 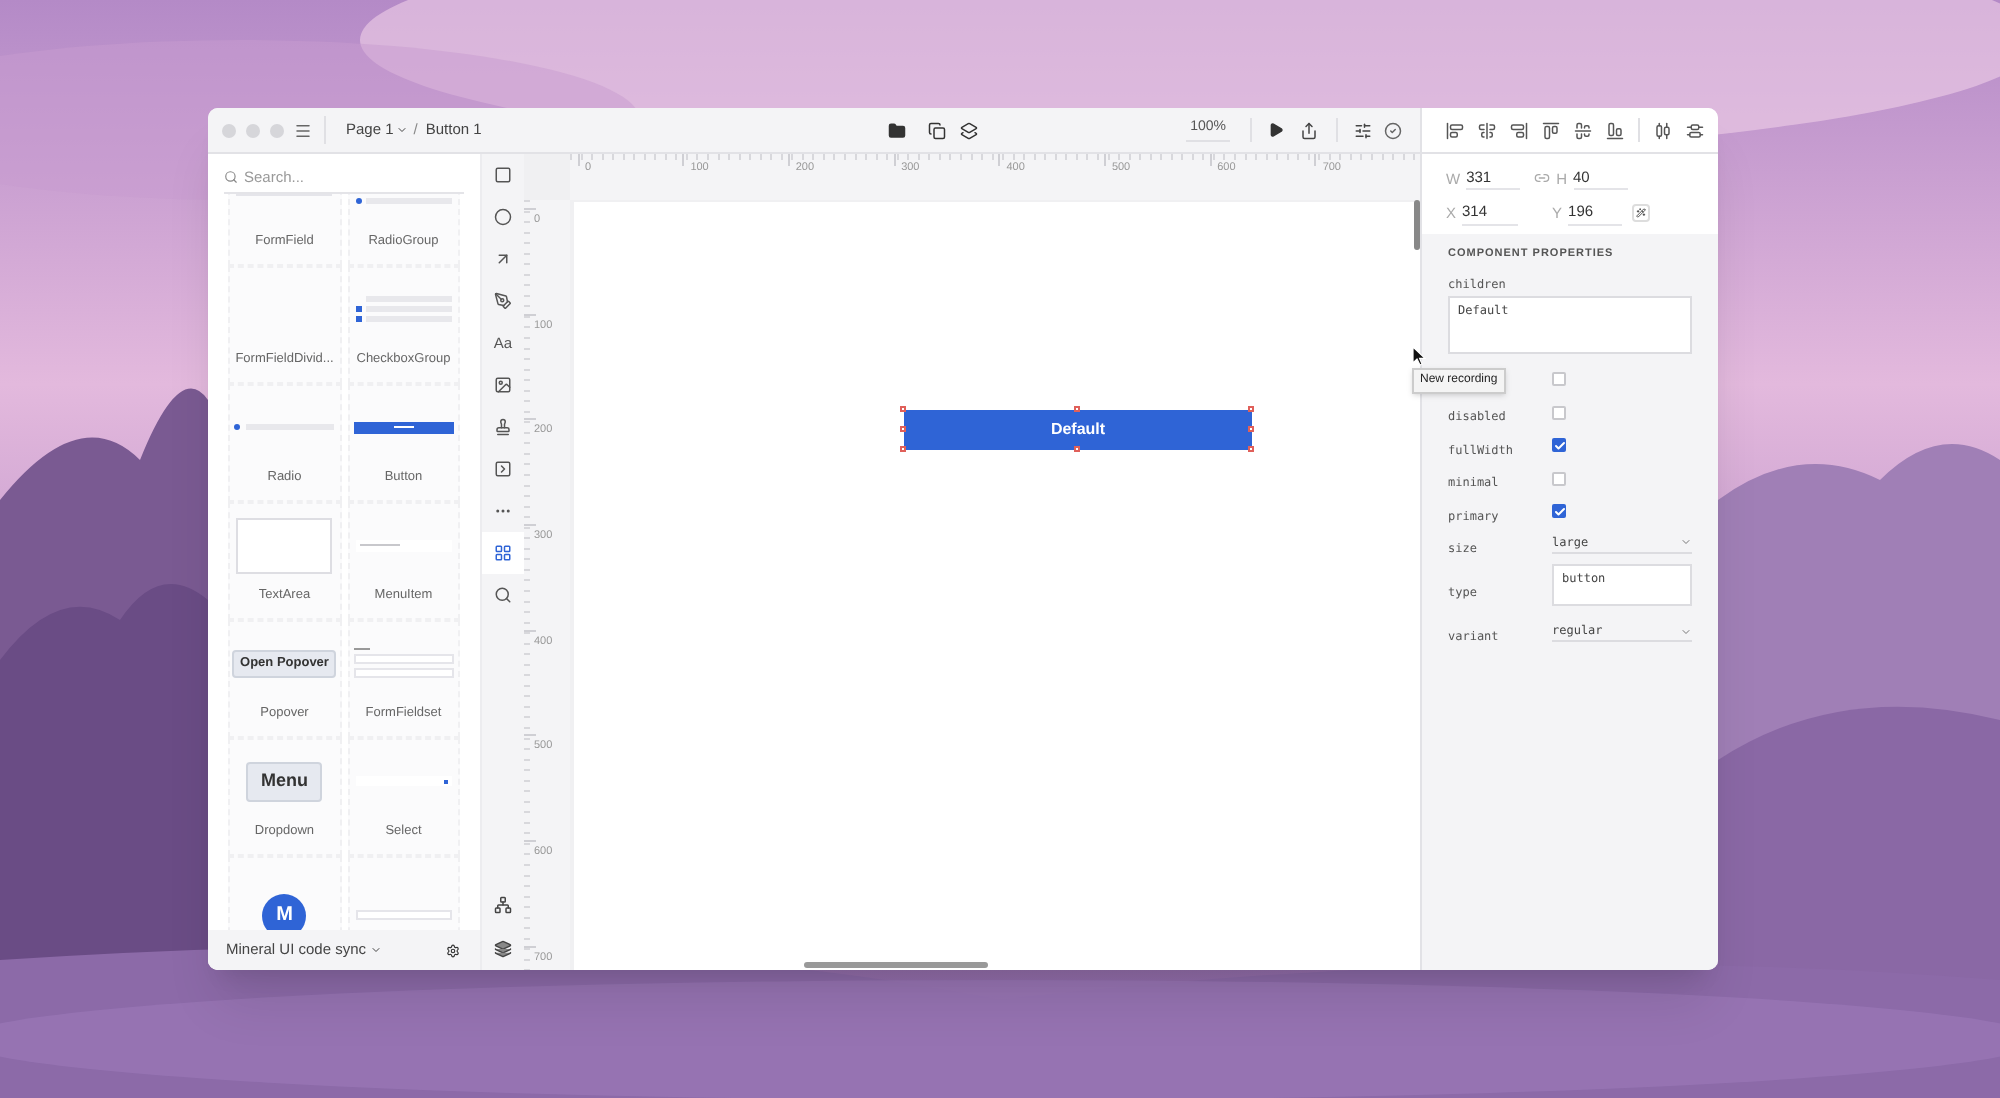 I want to click on arrow-icon, so click(x=503, y=259).